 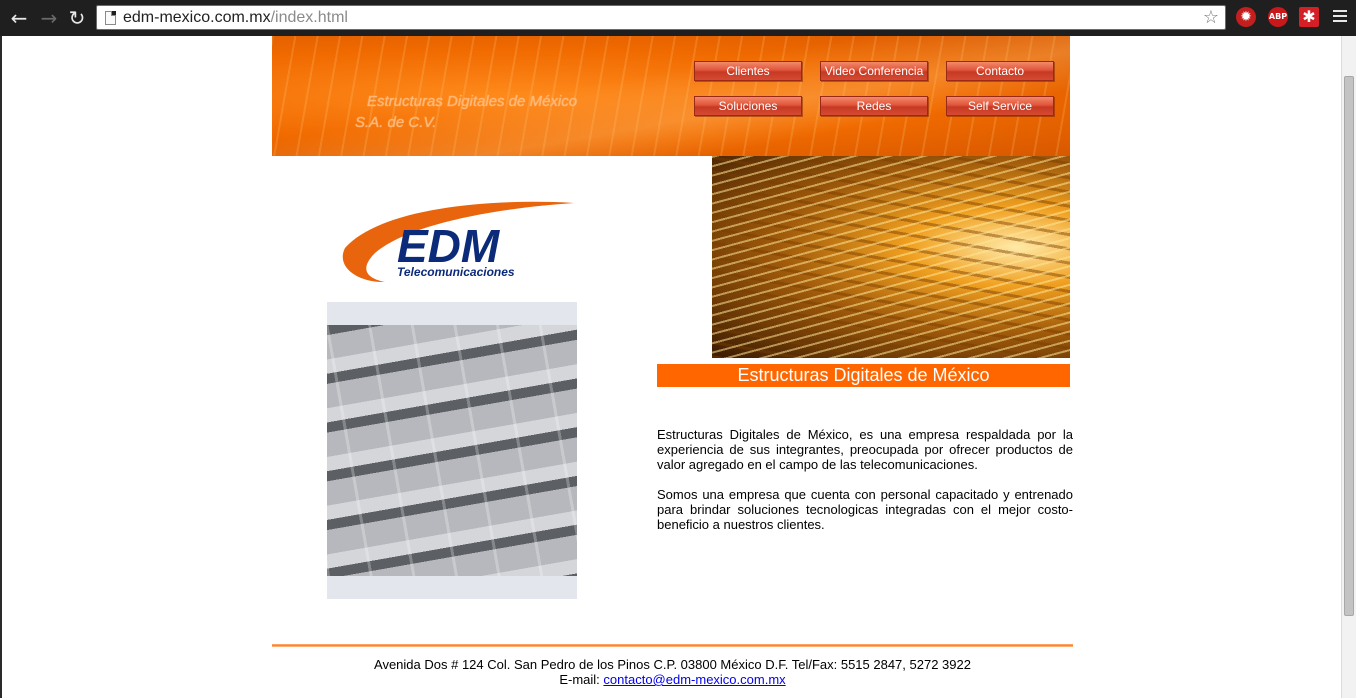 I want to click on back-icon: ←, so click(x=19, y=18).